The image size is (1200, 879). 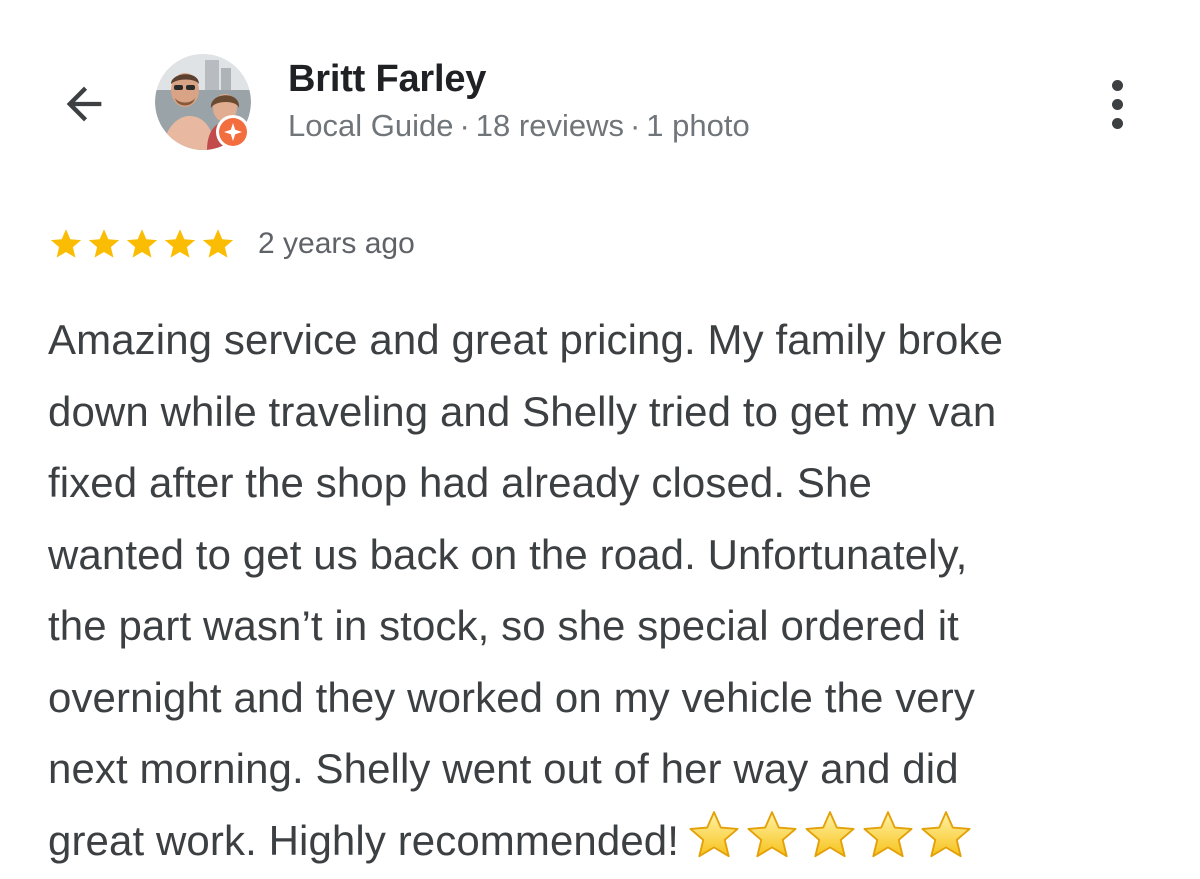 What do you see at coordinates (1117, 104) in the screenshot?
I see `more-options-button` at bounding box center [1117, 104].